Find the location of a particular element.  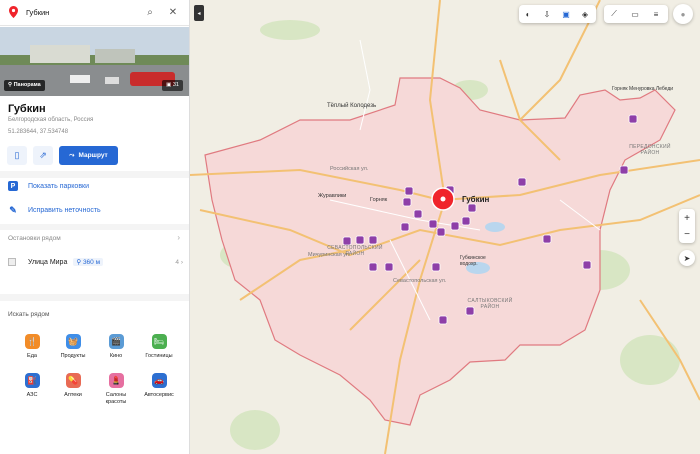

category-car: 🚗 Автосервис is located at coordinates (159, 386).